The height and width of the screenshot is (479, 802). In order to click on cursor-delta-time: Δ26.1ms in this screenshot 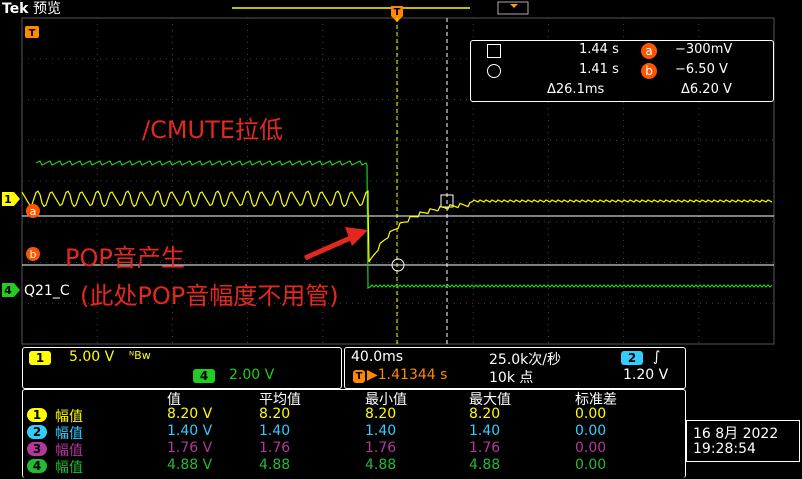, I will do `click(576, 89)`.